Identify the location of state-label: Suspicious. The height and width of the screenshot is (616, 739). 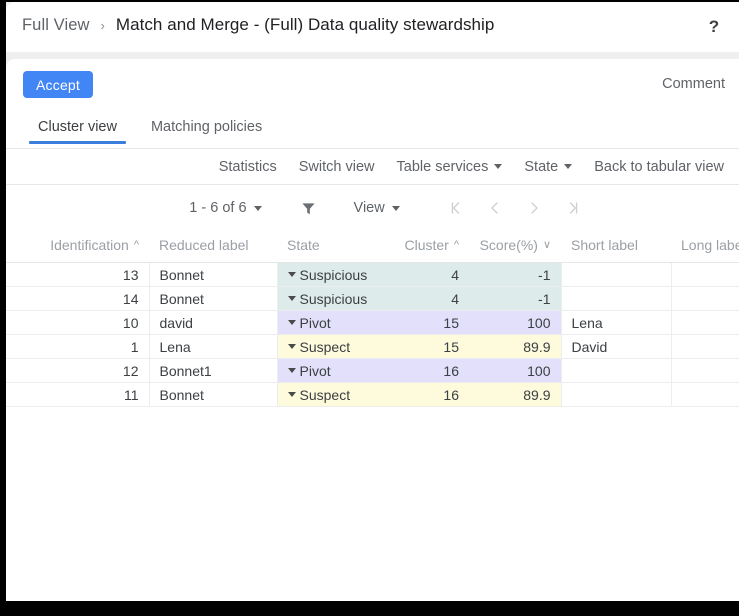
(333, 274).